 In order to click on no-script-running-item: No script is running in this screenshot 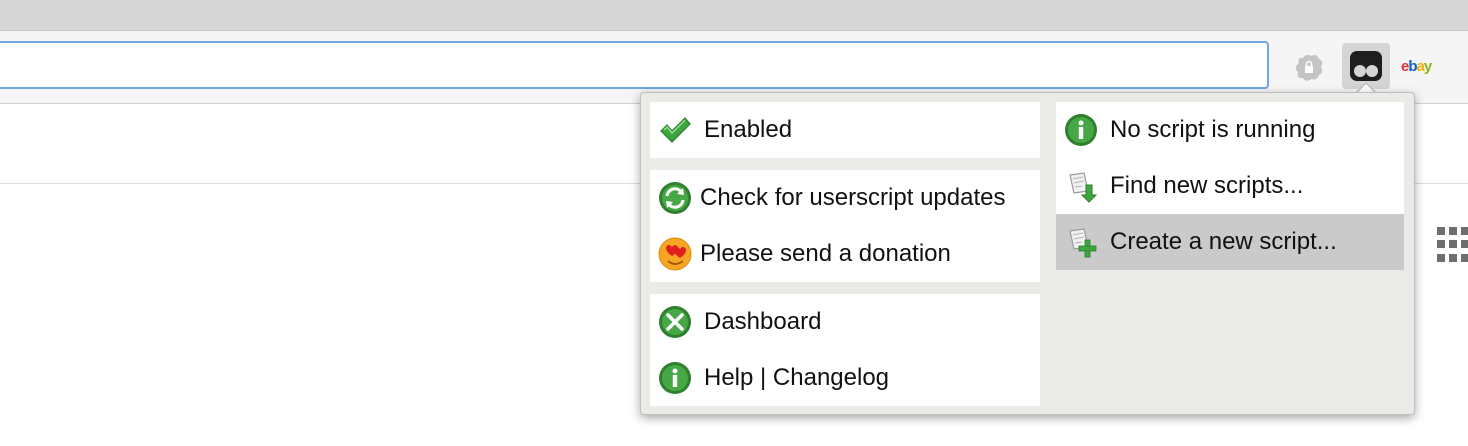, I will do `click(1230, 130)`.